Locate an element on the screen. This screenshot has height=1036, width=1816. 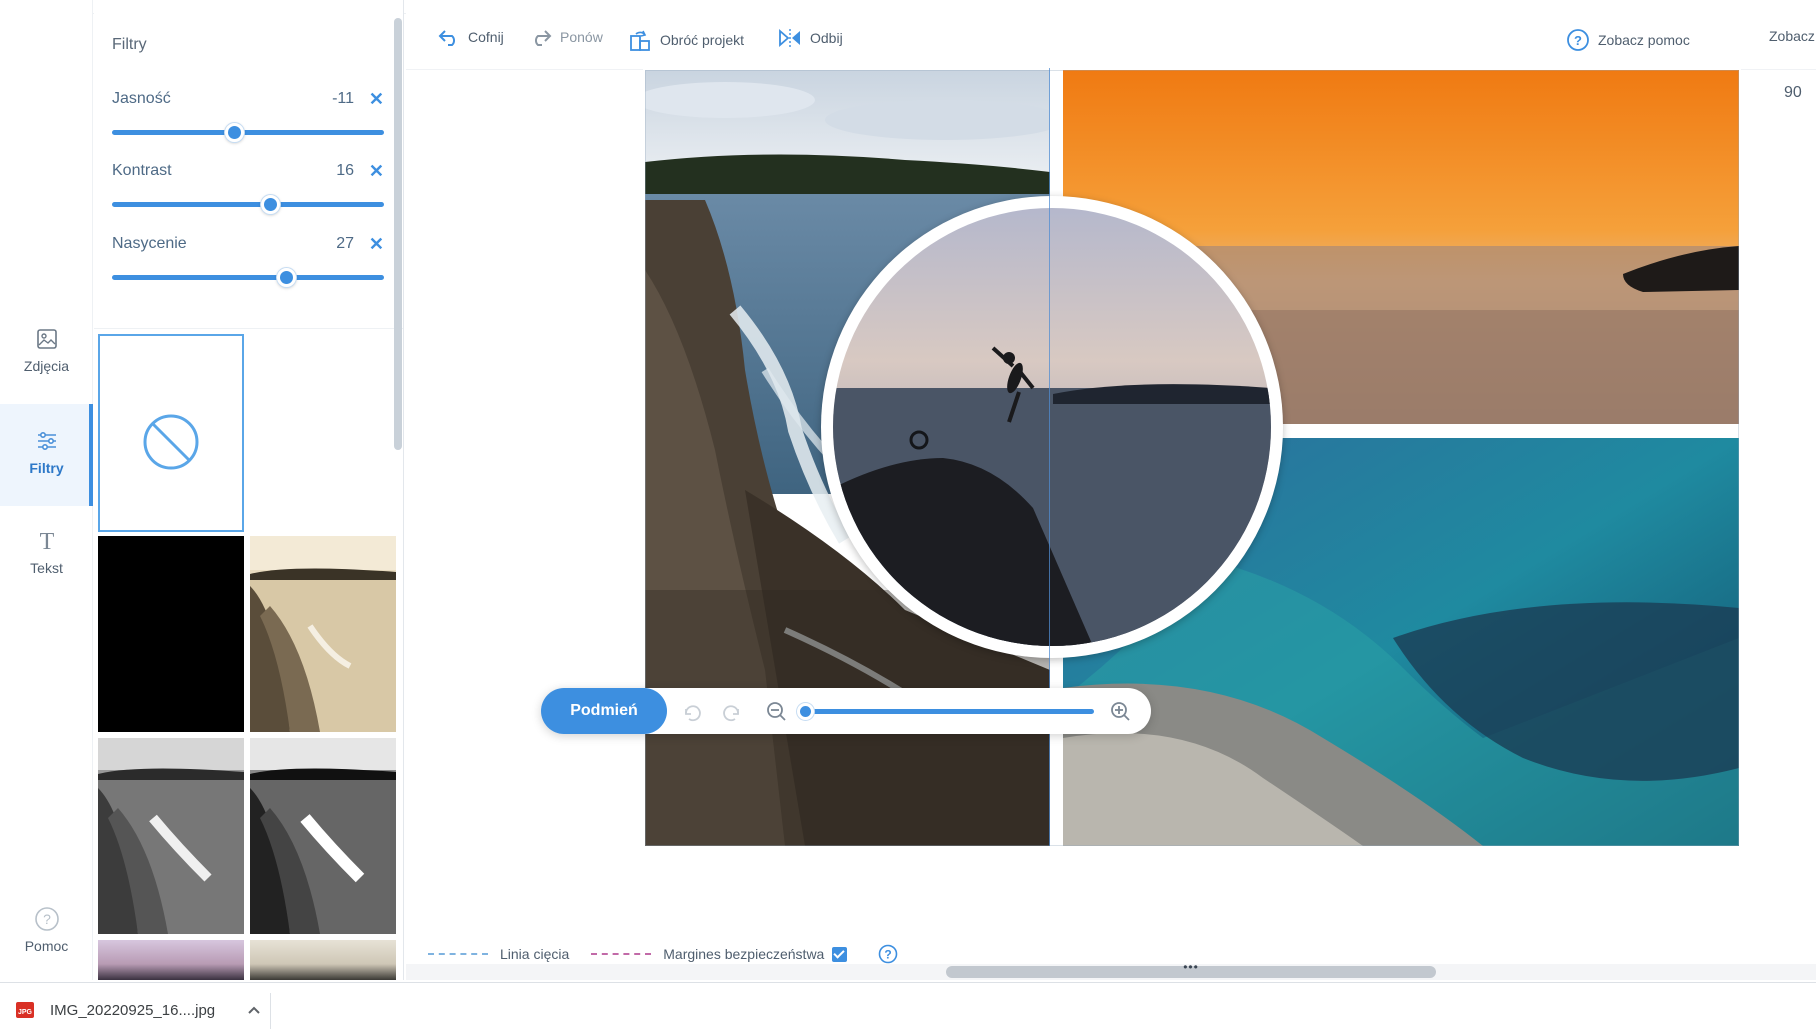
photo-circle-frame is located at coordinates (1052, 427).